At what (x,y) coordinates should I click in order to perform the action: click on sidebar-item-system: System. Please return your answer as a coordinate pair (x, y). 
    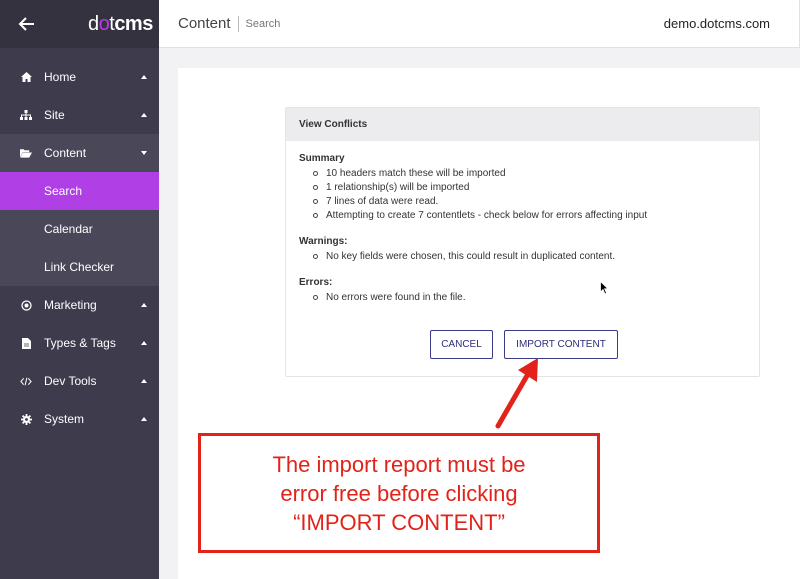
    Looking at the image, I should click on (79, 419).